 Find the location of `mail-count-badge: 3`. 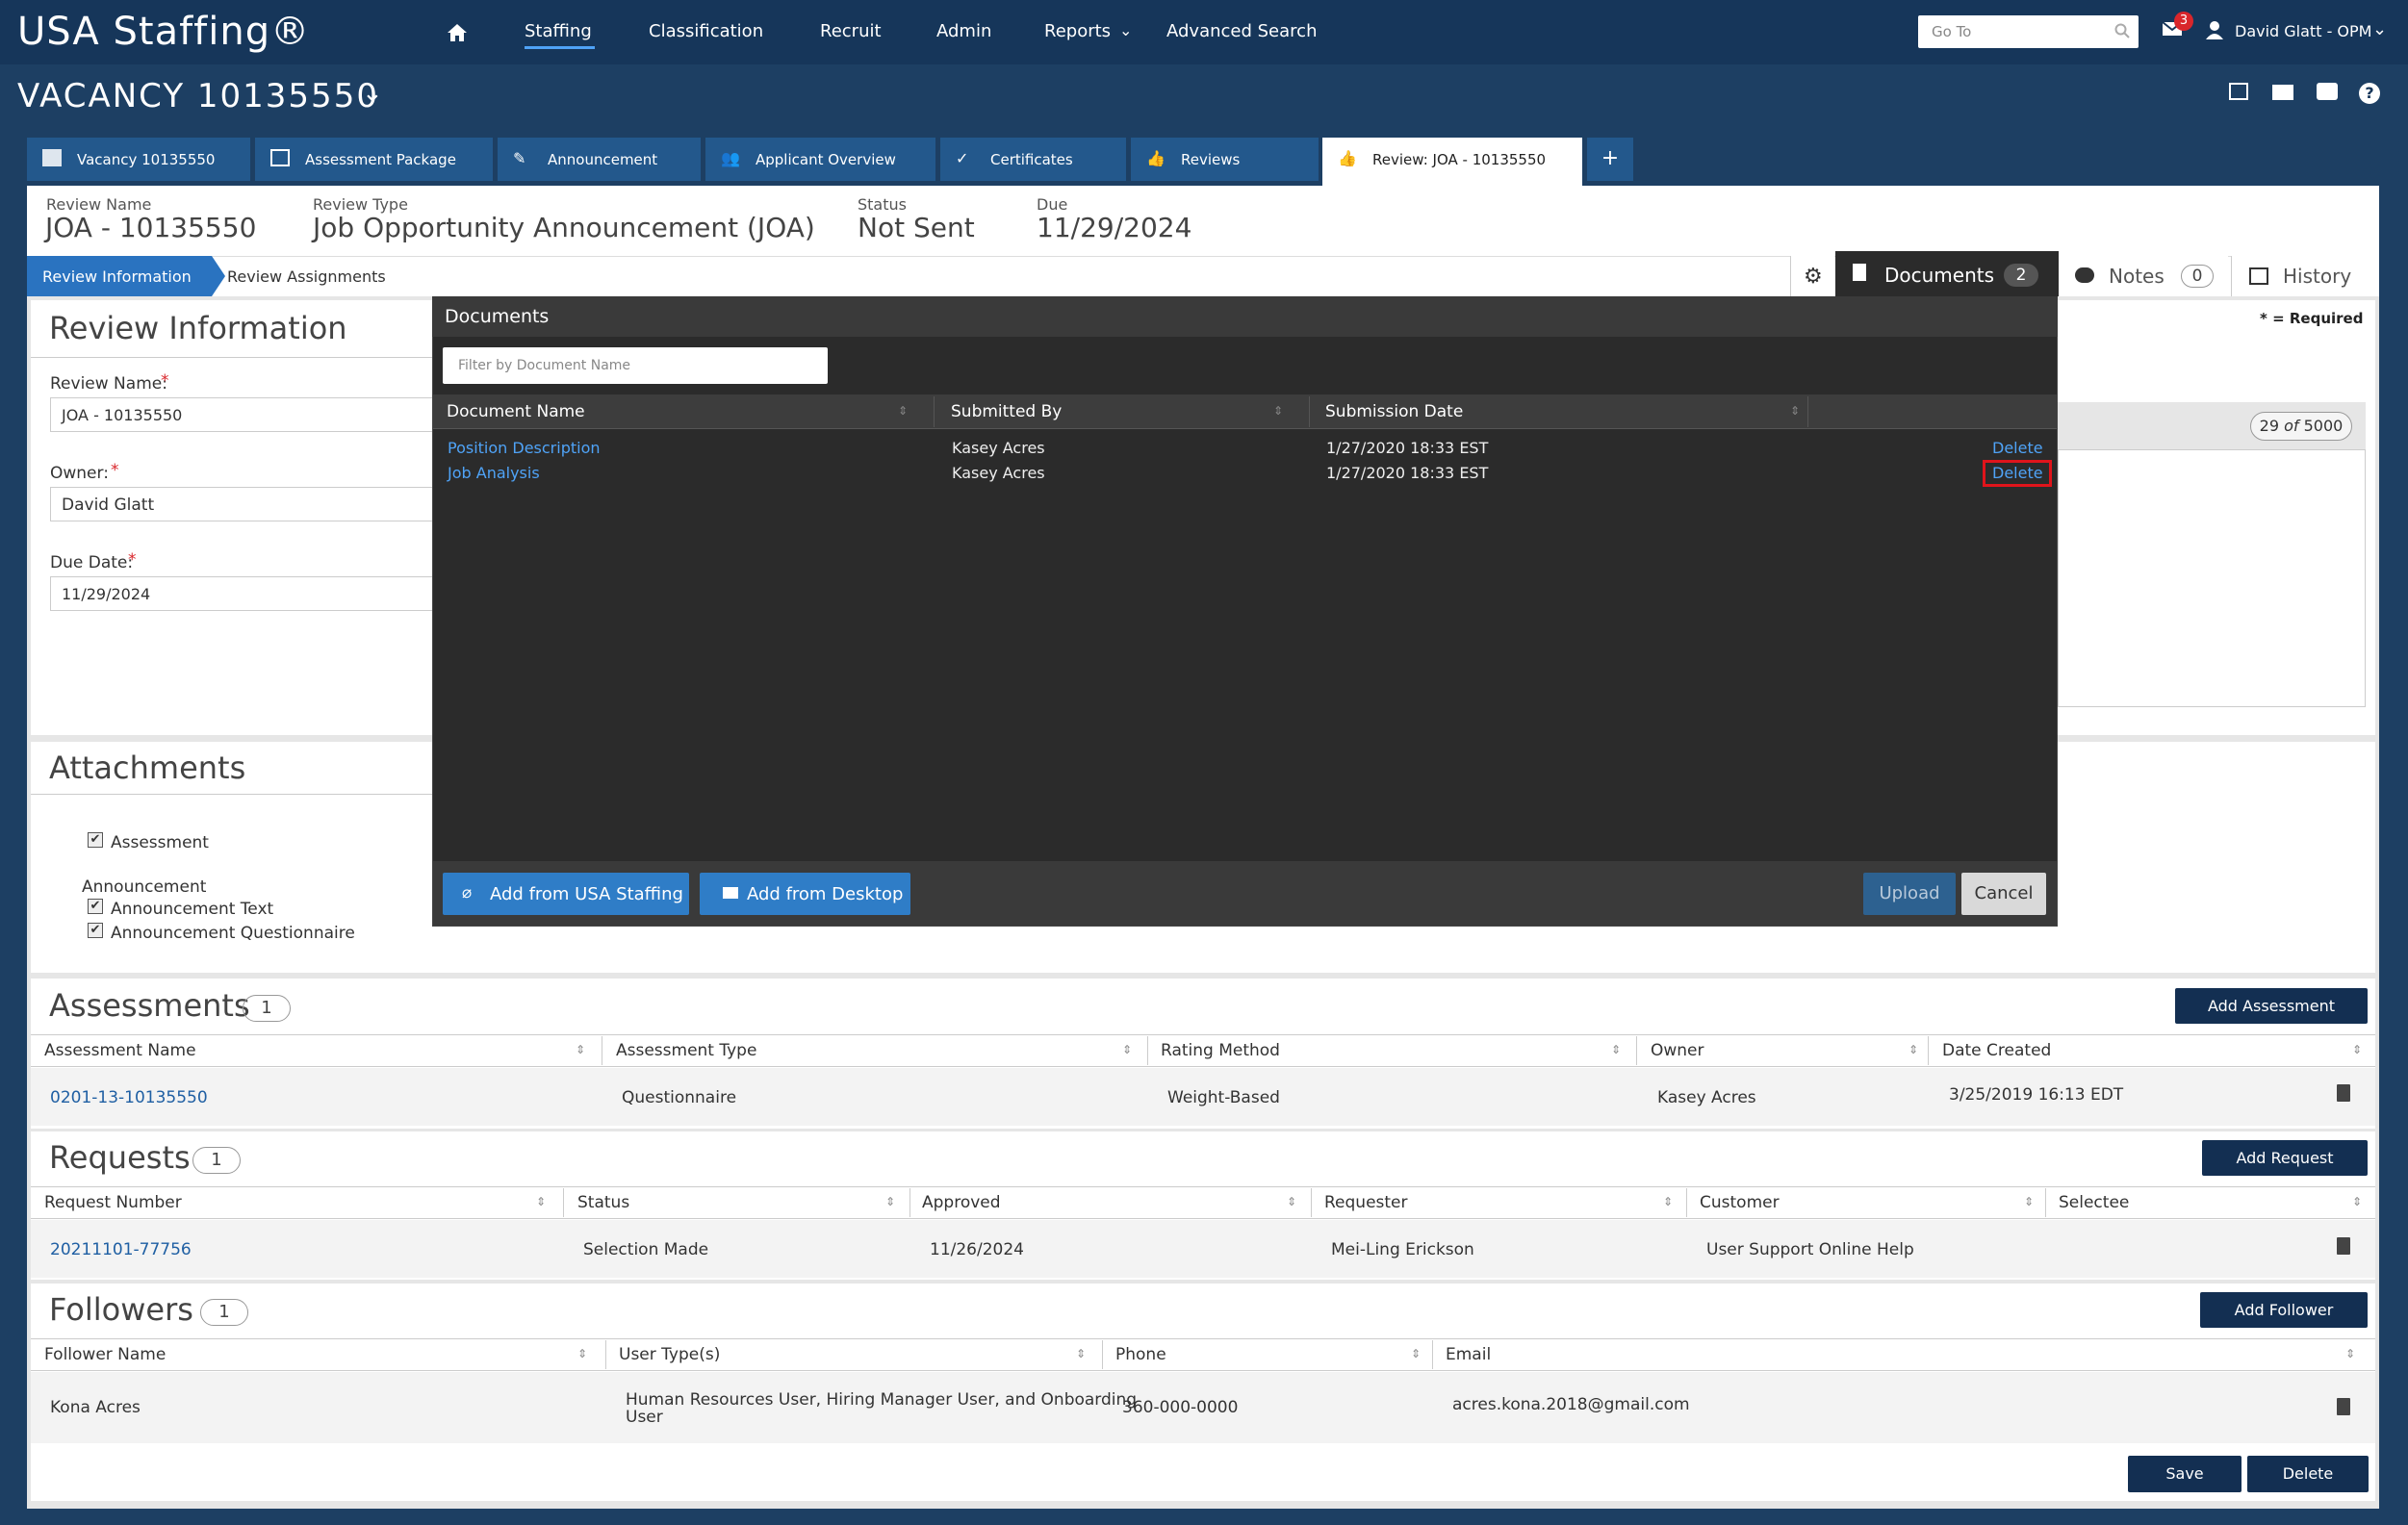

mail-count-badge: 3 is located at coordinates (2183, 21).